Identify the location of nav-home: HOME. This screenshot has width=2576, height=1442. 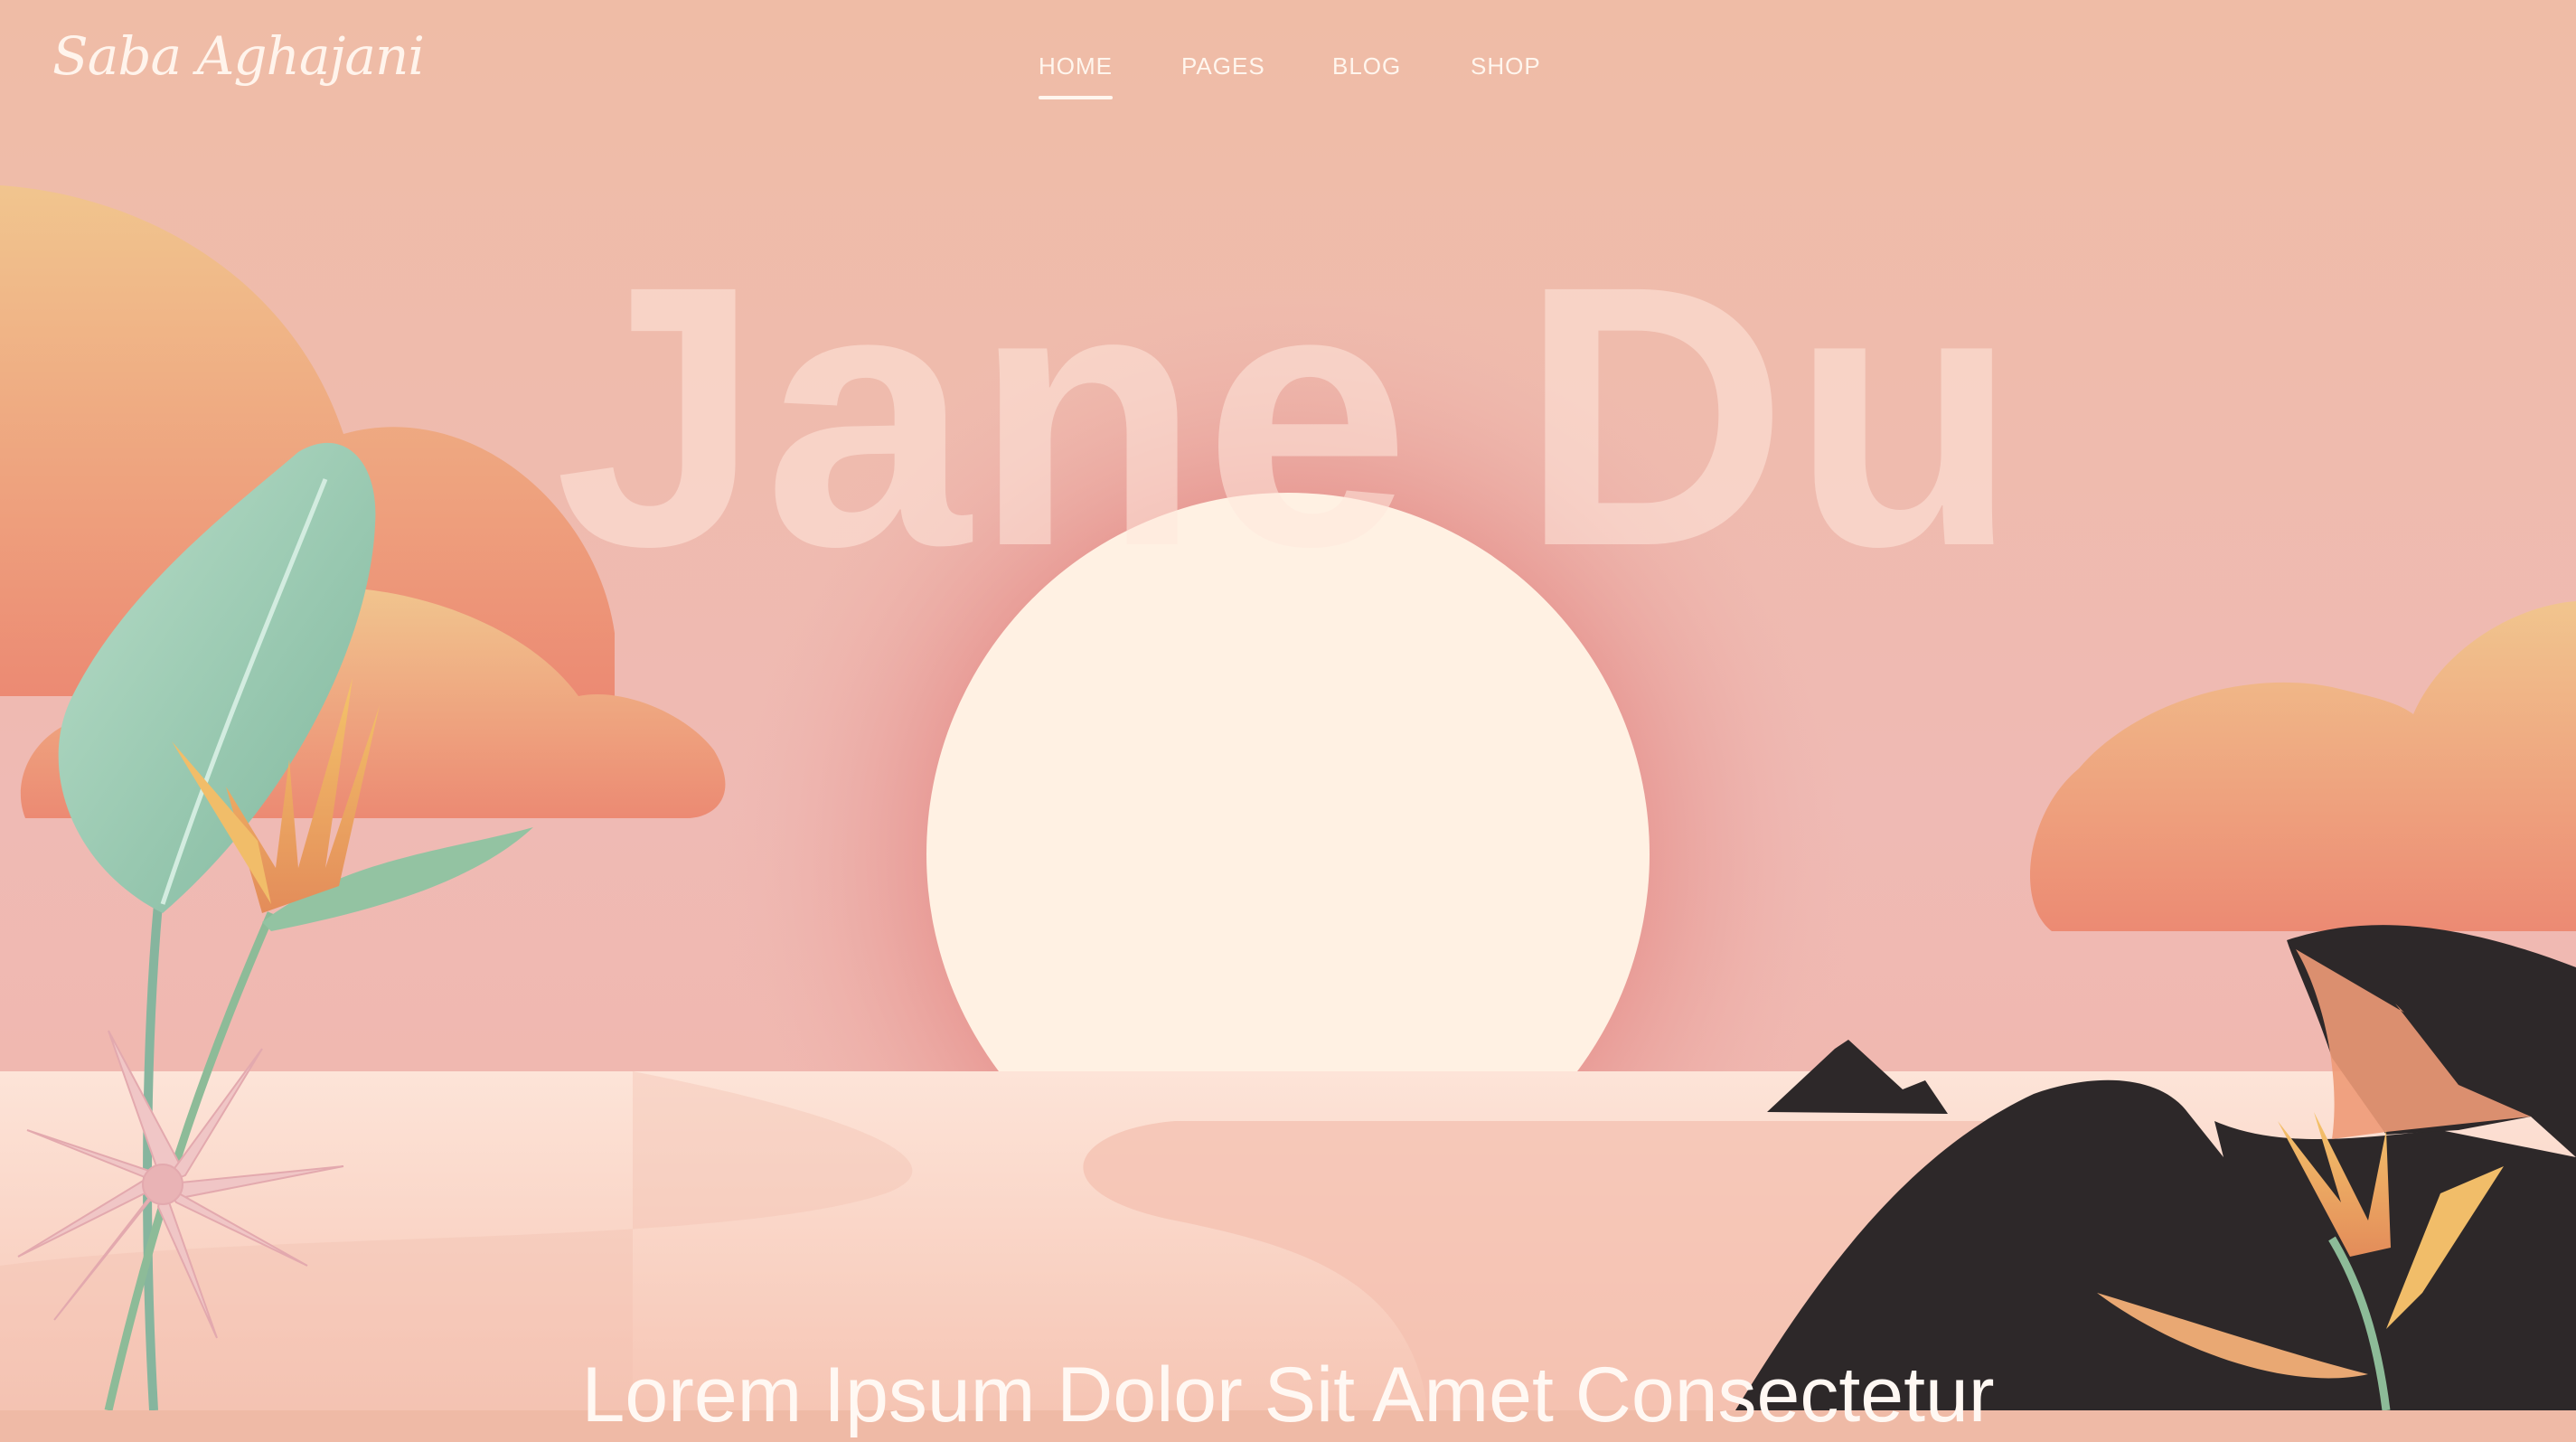
(1076, 75).